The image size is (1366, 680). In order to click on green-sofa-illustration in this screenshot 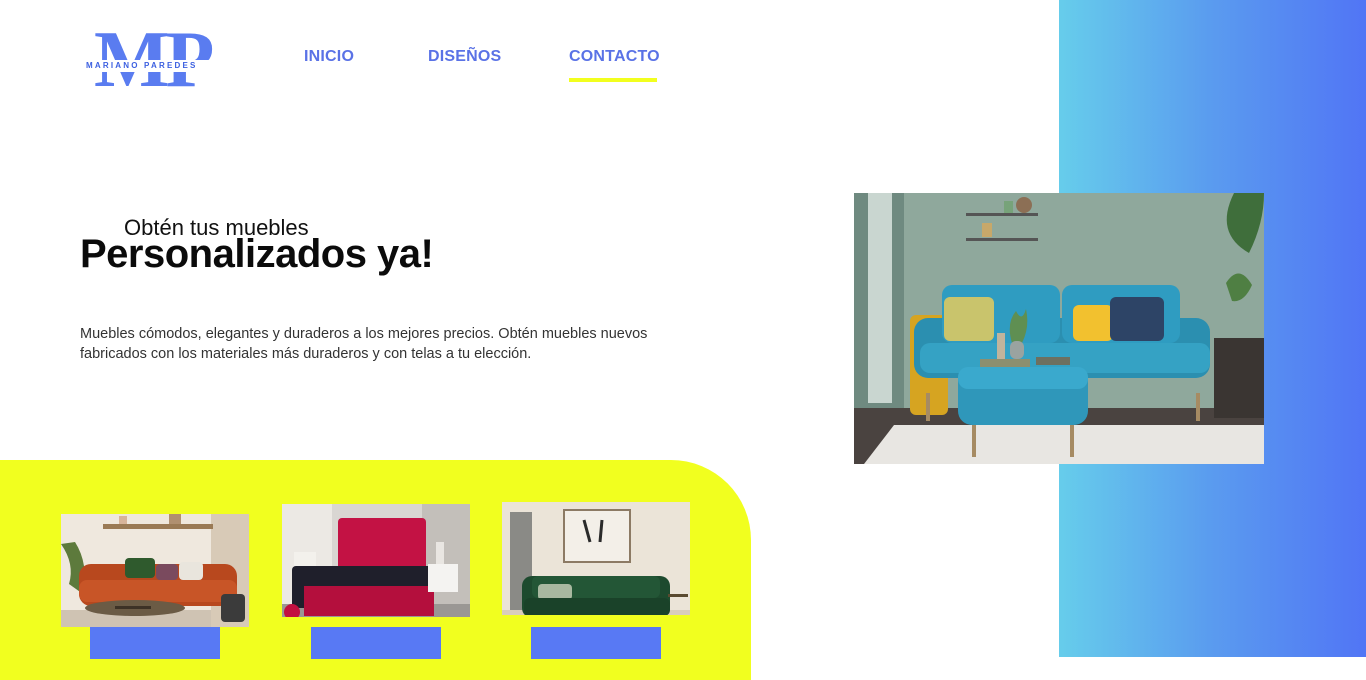, I will do `click(596, 558)`.